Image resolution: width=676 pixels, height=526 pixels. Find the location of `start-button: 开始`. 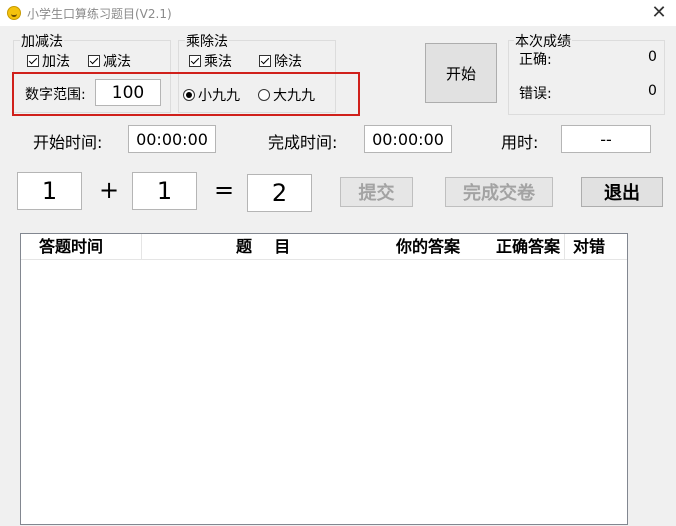

start-button: 开始 is located at coordinates (461, 73).